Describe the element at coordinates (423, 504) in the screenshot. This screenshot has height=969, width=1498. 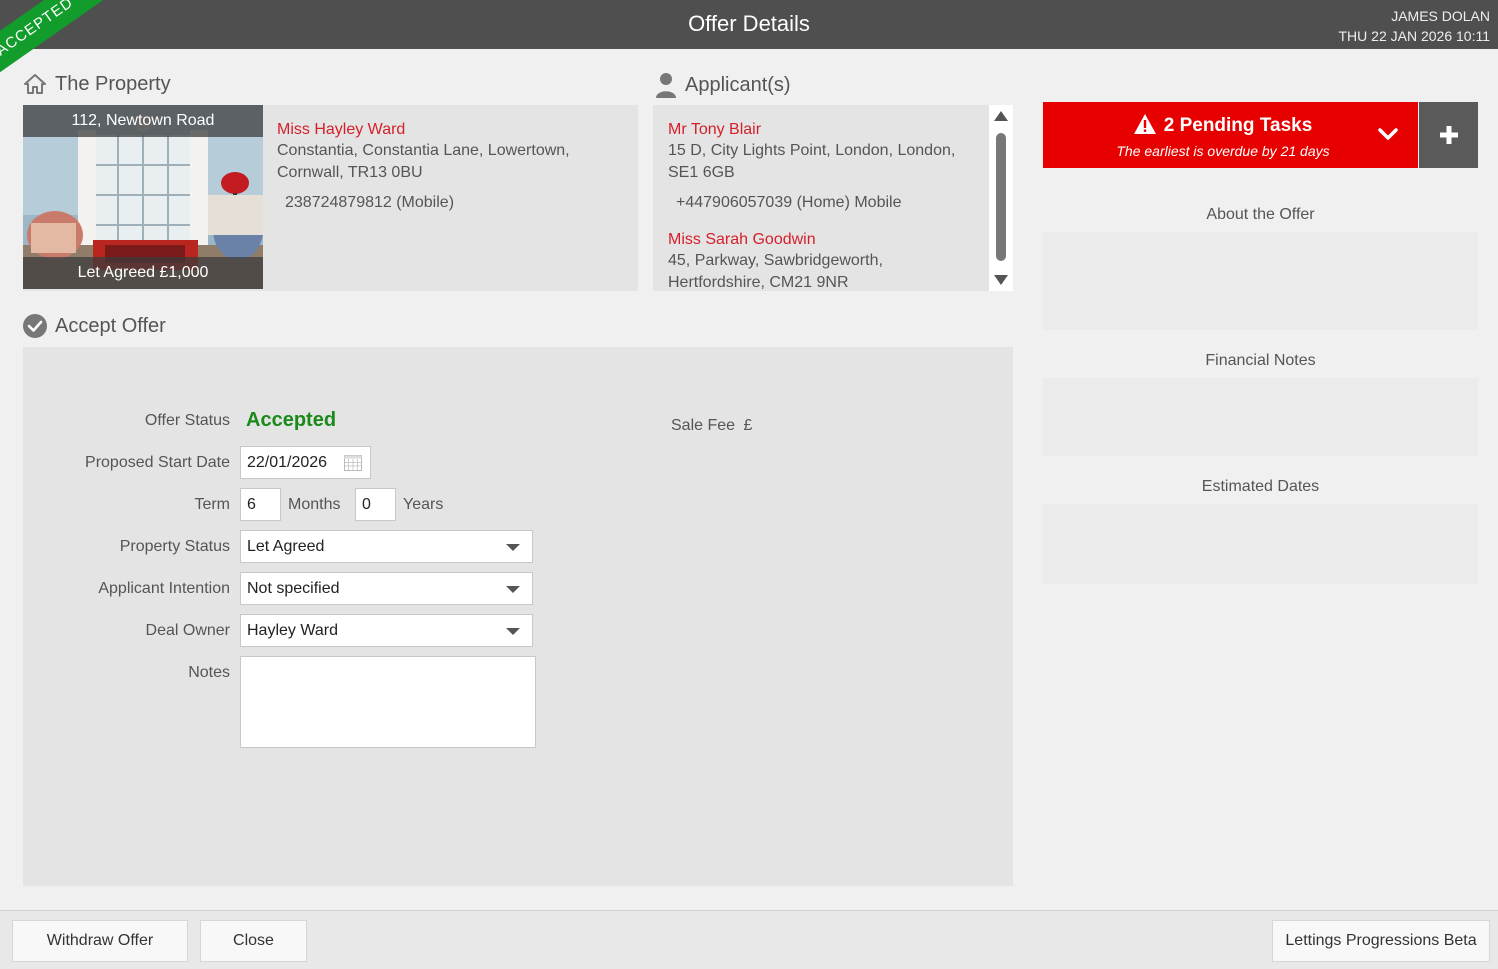
I see `years-label: Years` at that location.